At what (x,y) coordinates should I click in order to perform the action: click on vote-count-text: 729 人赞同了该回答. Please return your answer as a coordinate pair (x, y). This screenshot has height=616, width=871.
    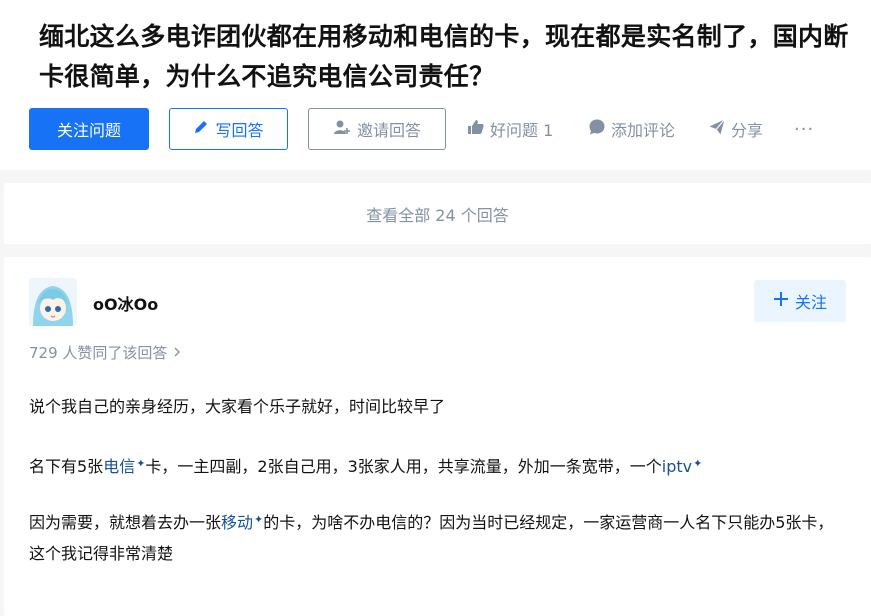
    Looking at the image, I should click on (98, 353).